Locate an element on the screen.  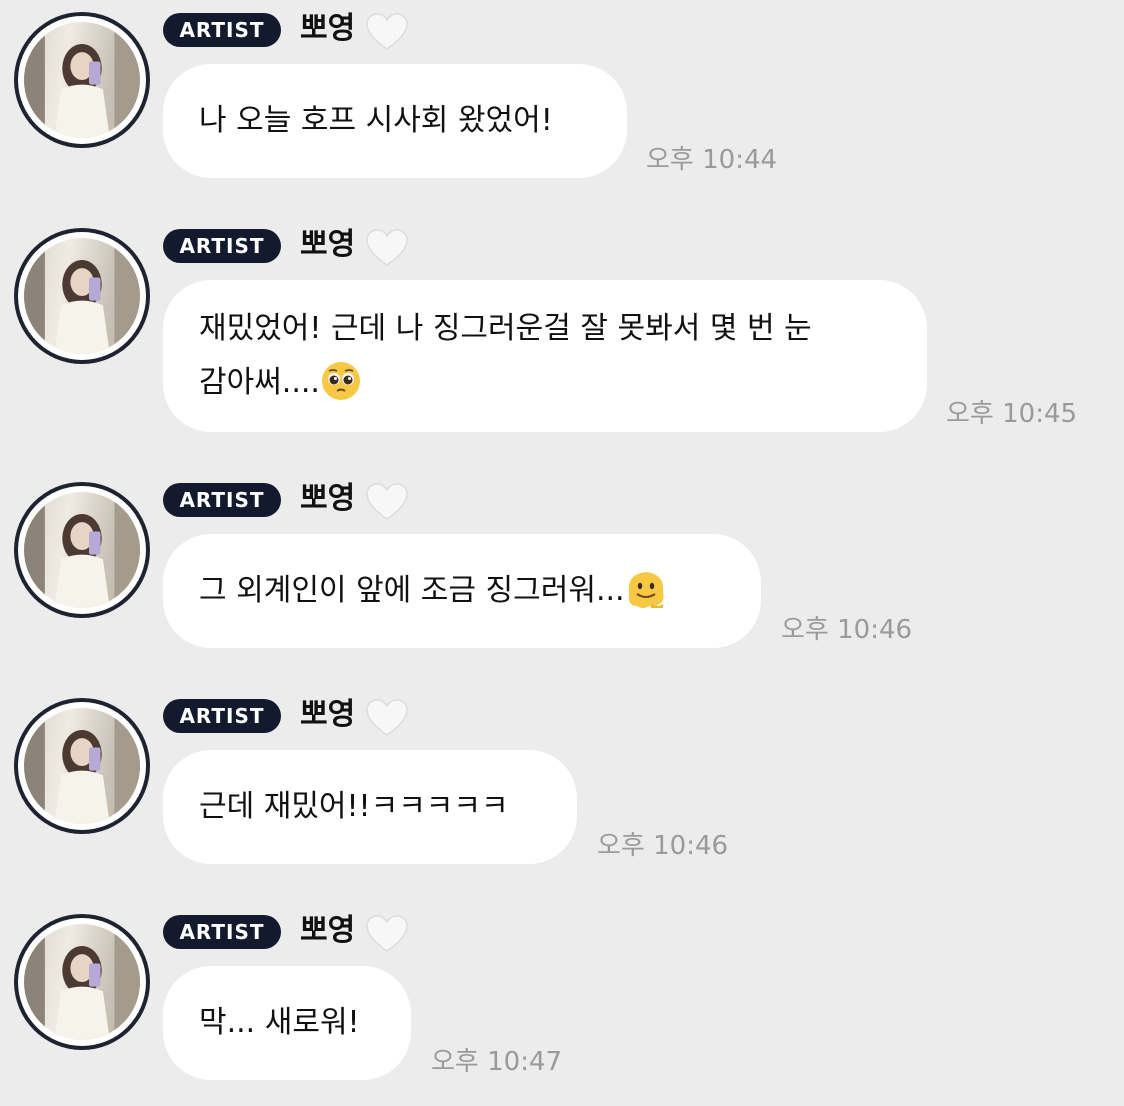
message-text: 나 오늘 호프 시사회 왔었어! is located at coordinates (376, 120).